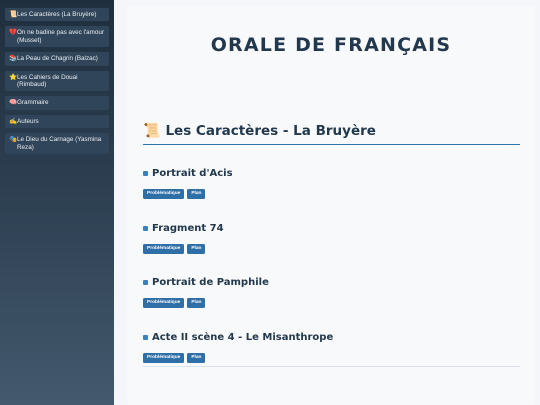 The image size is (540, 405). Describe the element at coordinates (331, 173) in the screenshot. I see `entry-title: Portrait d'Acis` at that location.